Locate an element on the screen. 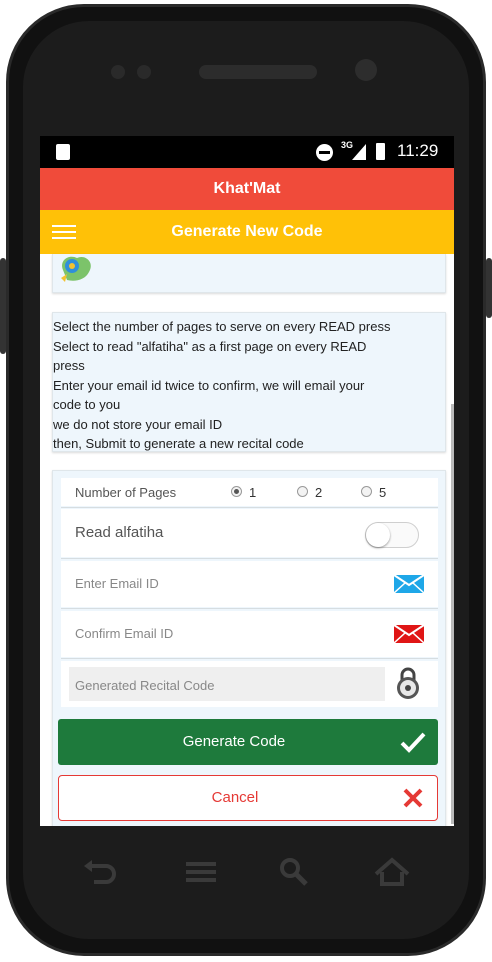 This screenshot has width=492, height=962. hardware-nav-bar is located at coordinates (246, 874).